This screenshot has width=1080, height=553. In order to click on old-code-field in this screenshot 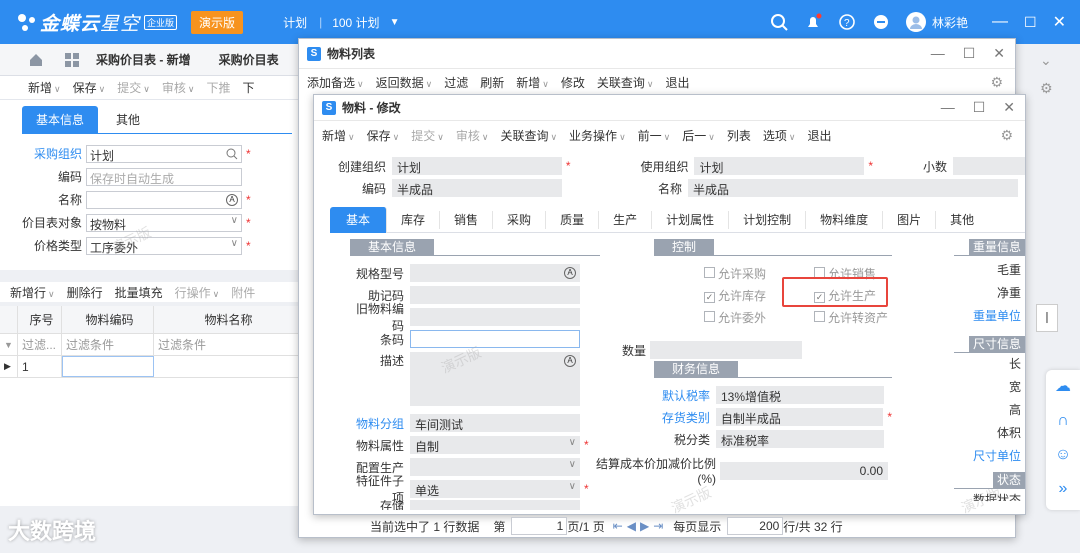, I will do `click(495, 317)`.